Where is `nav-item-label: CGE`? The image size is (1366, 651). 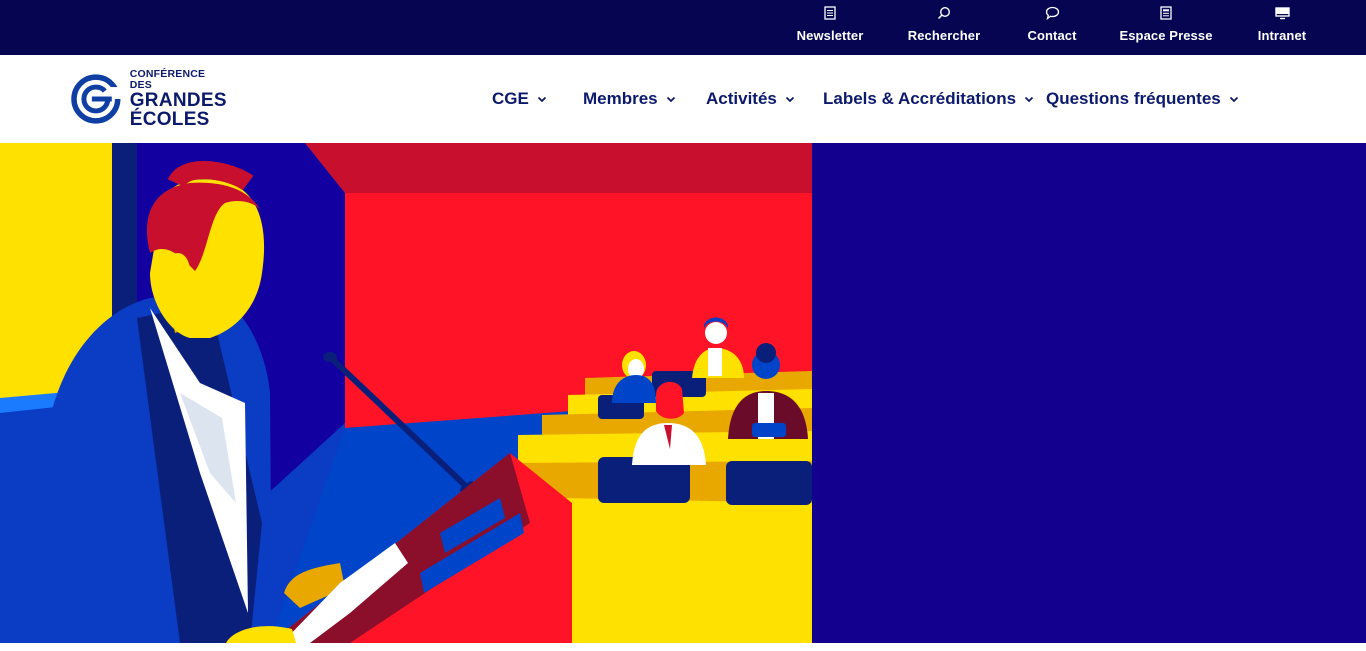
nav-item-label: CGE is located at coordinates (510, 98).